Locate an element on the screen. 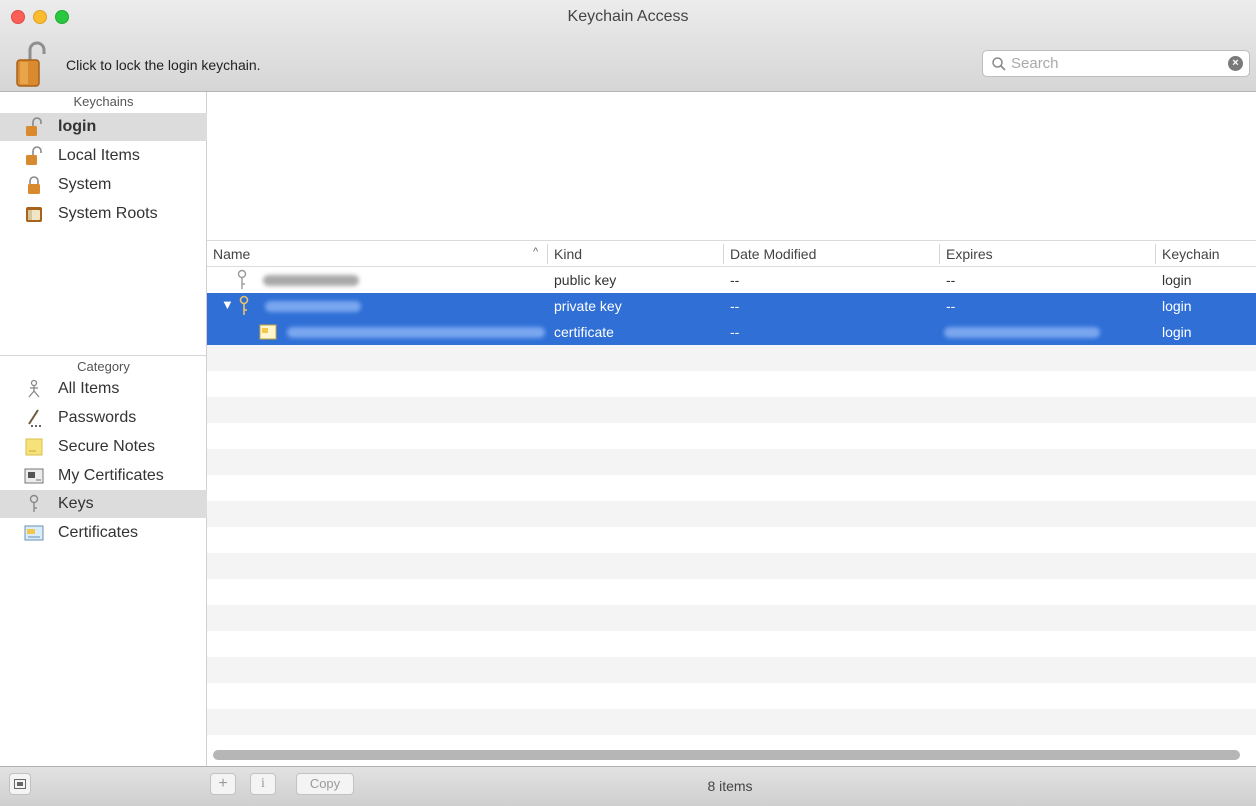  cabinet-icon is located at coordinates (34, 214).